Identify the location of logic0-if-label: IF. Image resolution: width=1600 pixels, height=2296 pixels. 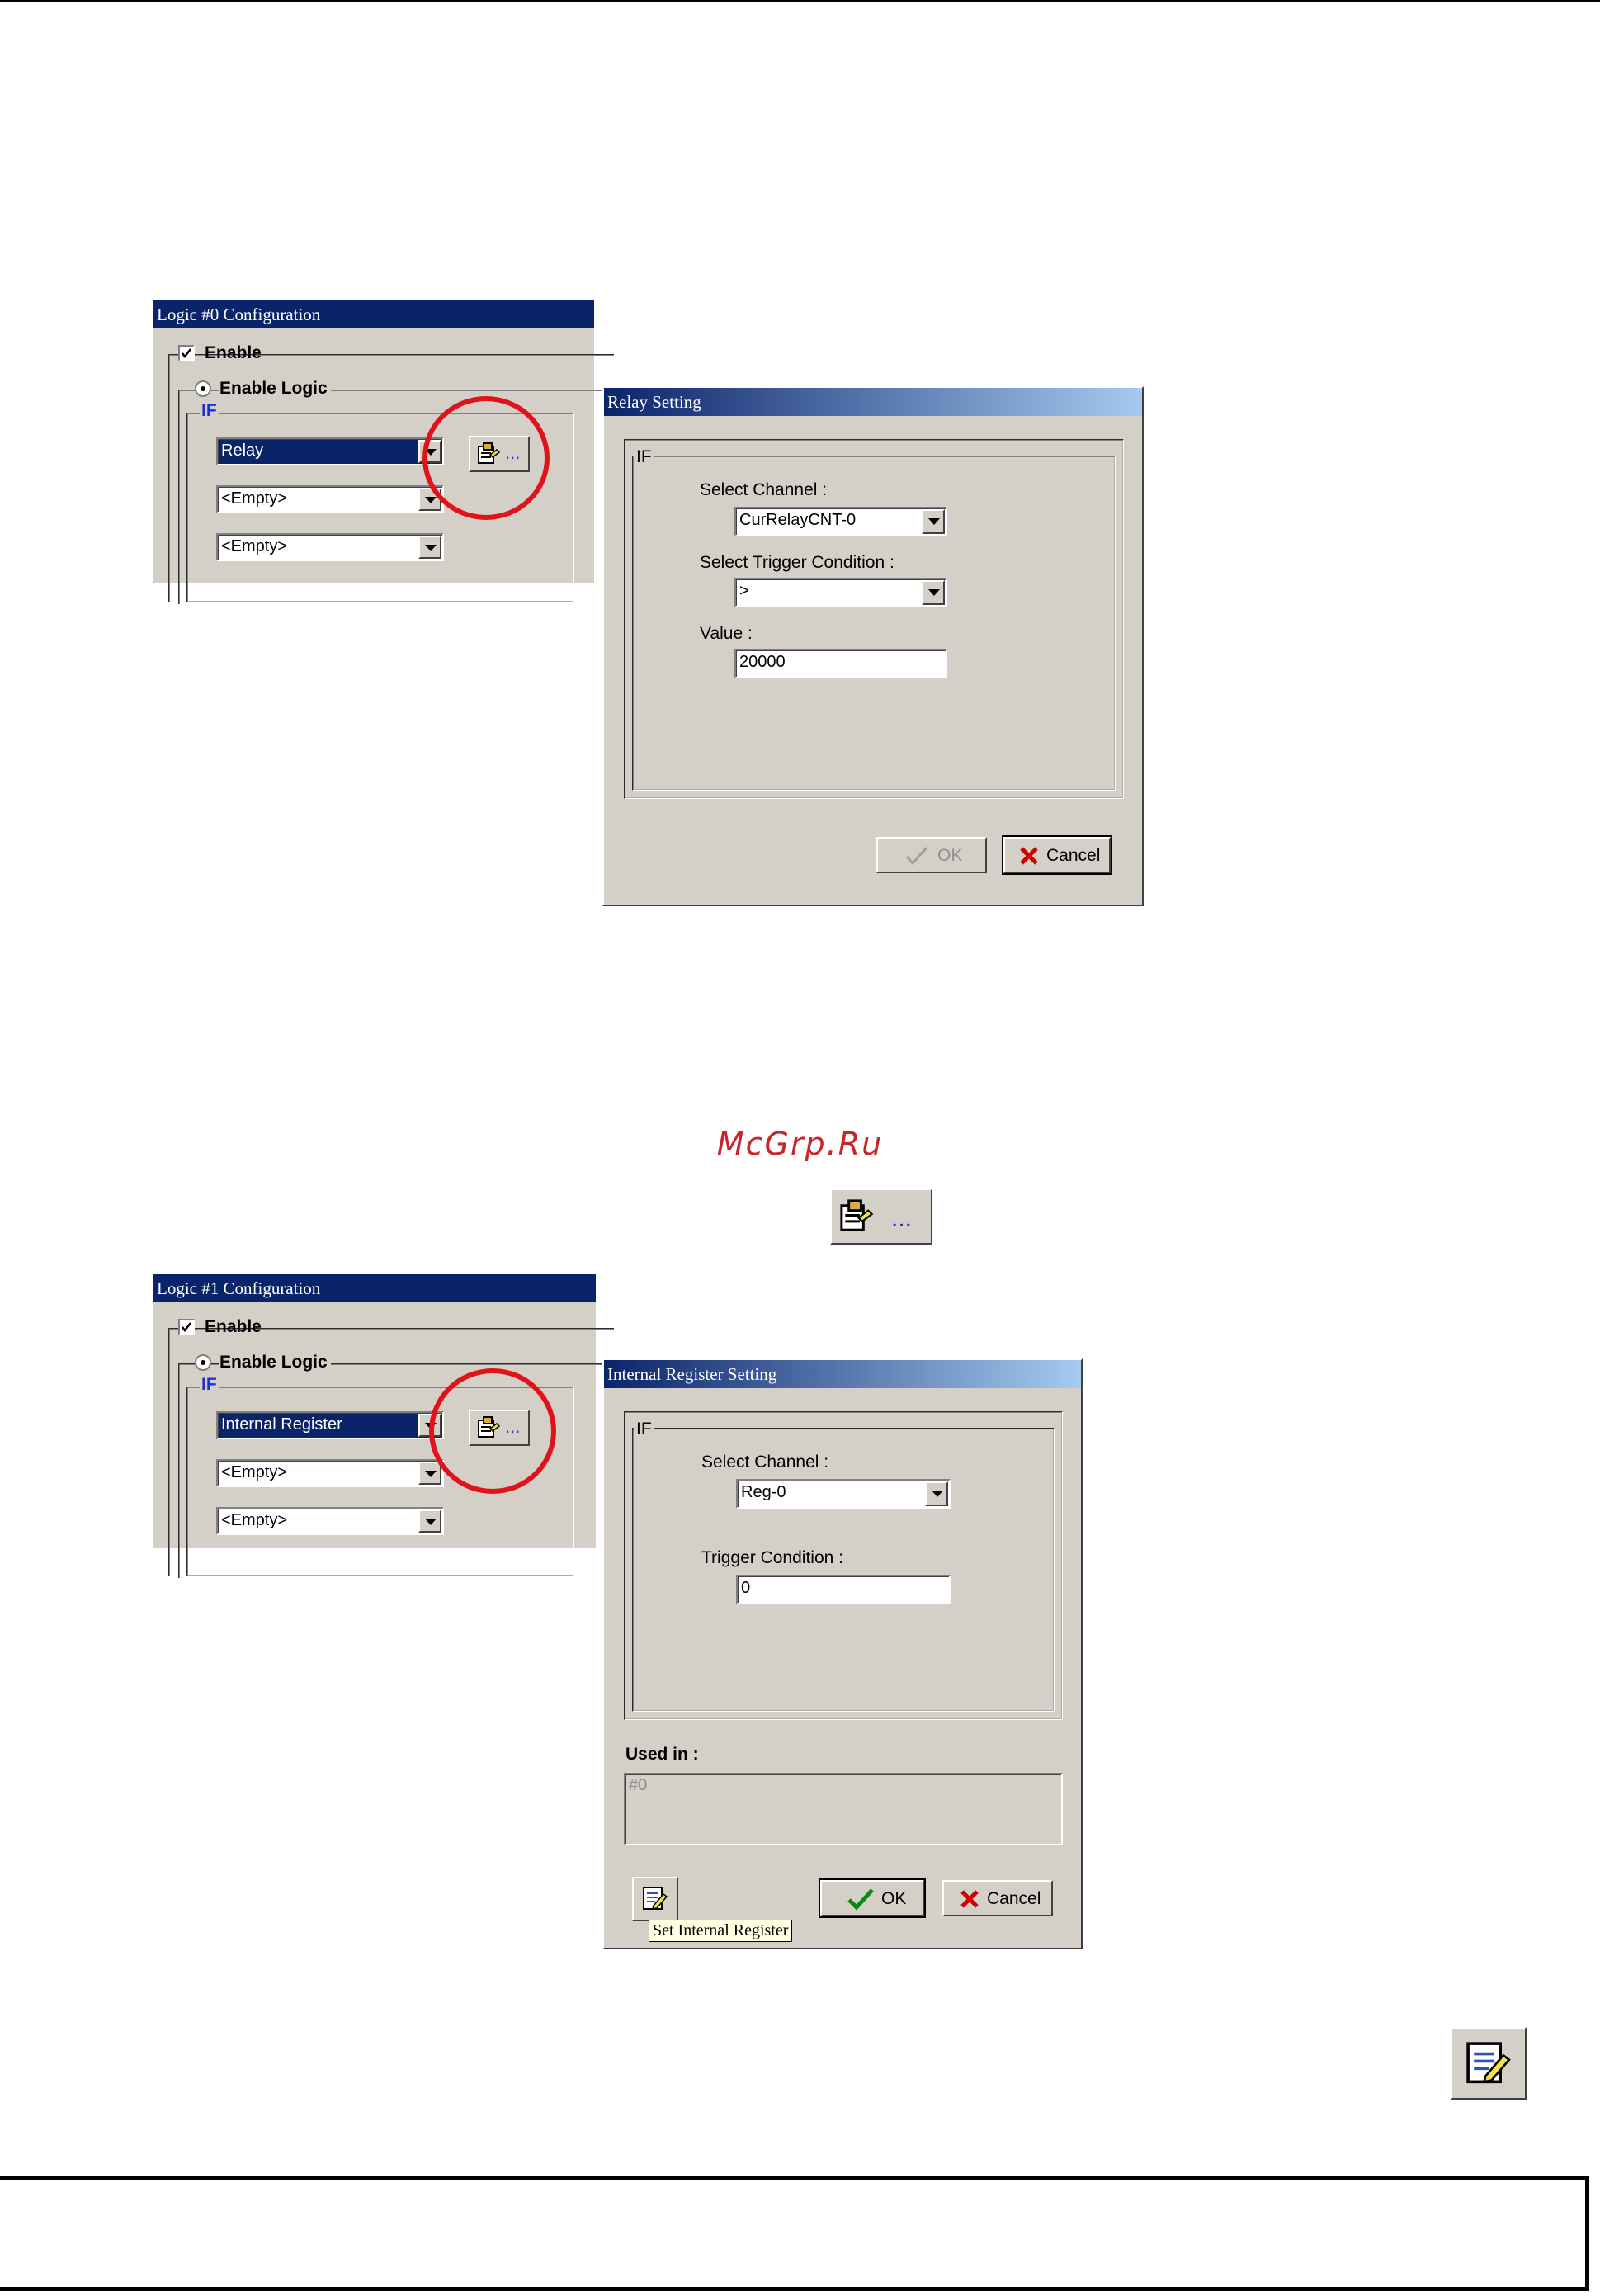
(209, 411).